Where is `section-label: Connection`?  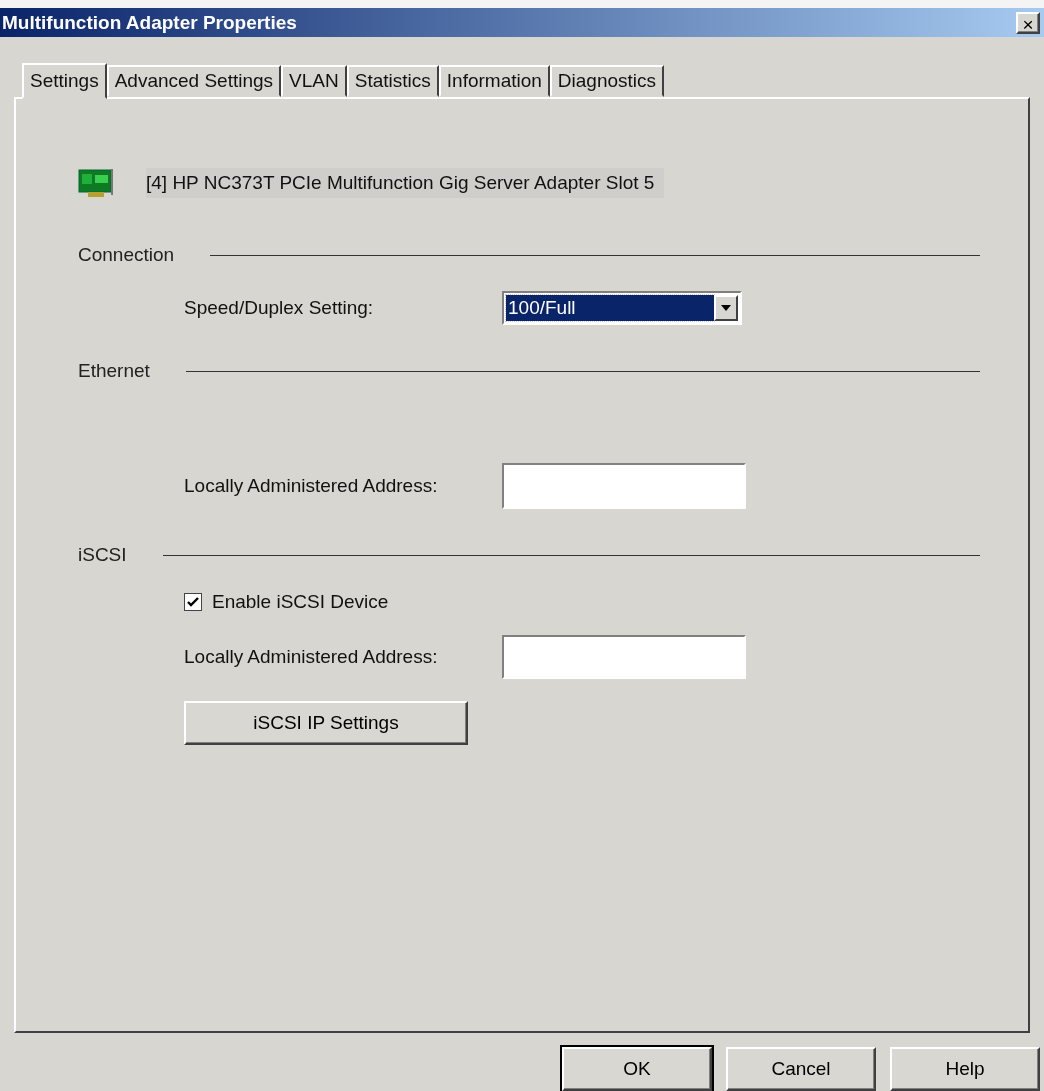 section-label: Connection is located at coordinates (126, 255).